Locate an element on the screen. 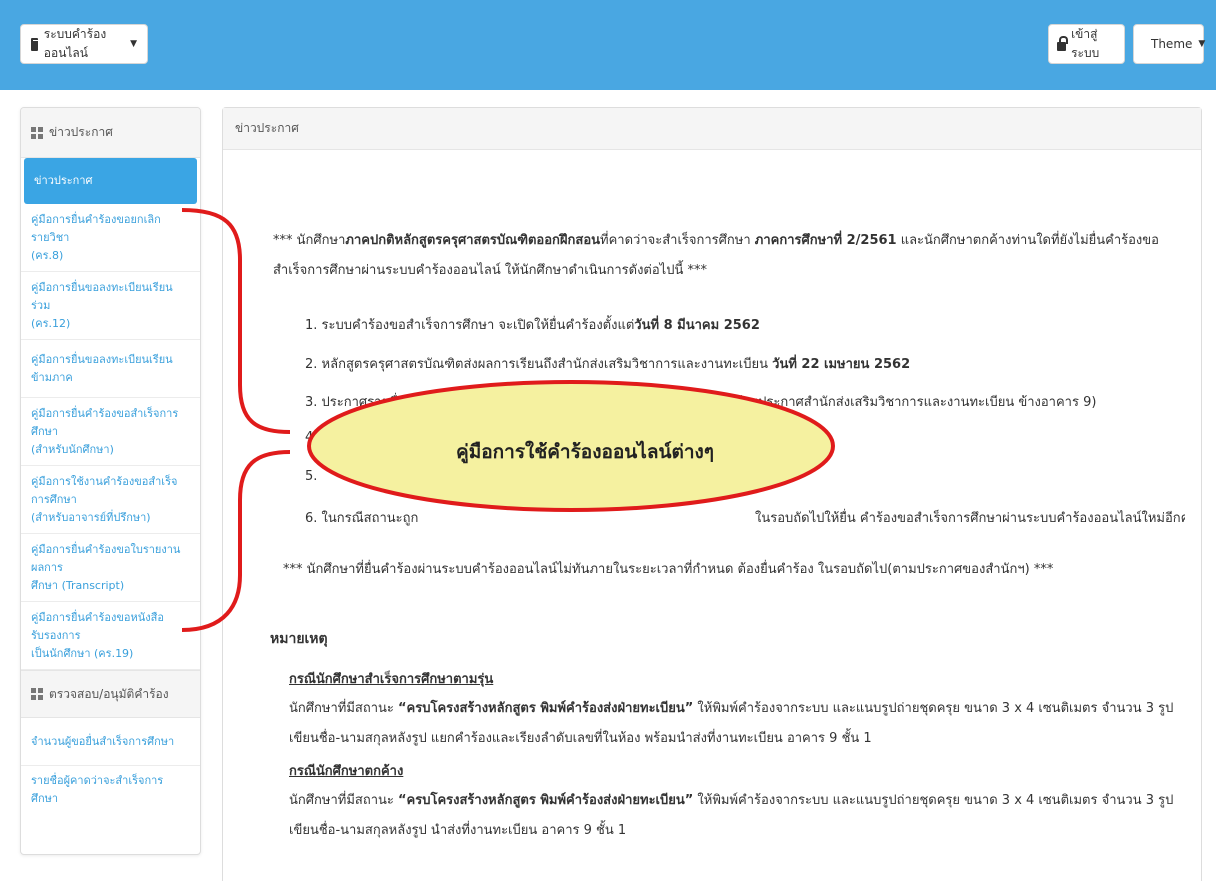 The image size is (1216, 881). sidebar-item-sublabel: (สำหรับนักศึกษา) is located at coordinates (72, 449).